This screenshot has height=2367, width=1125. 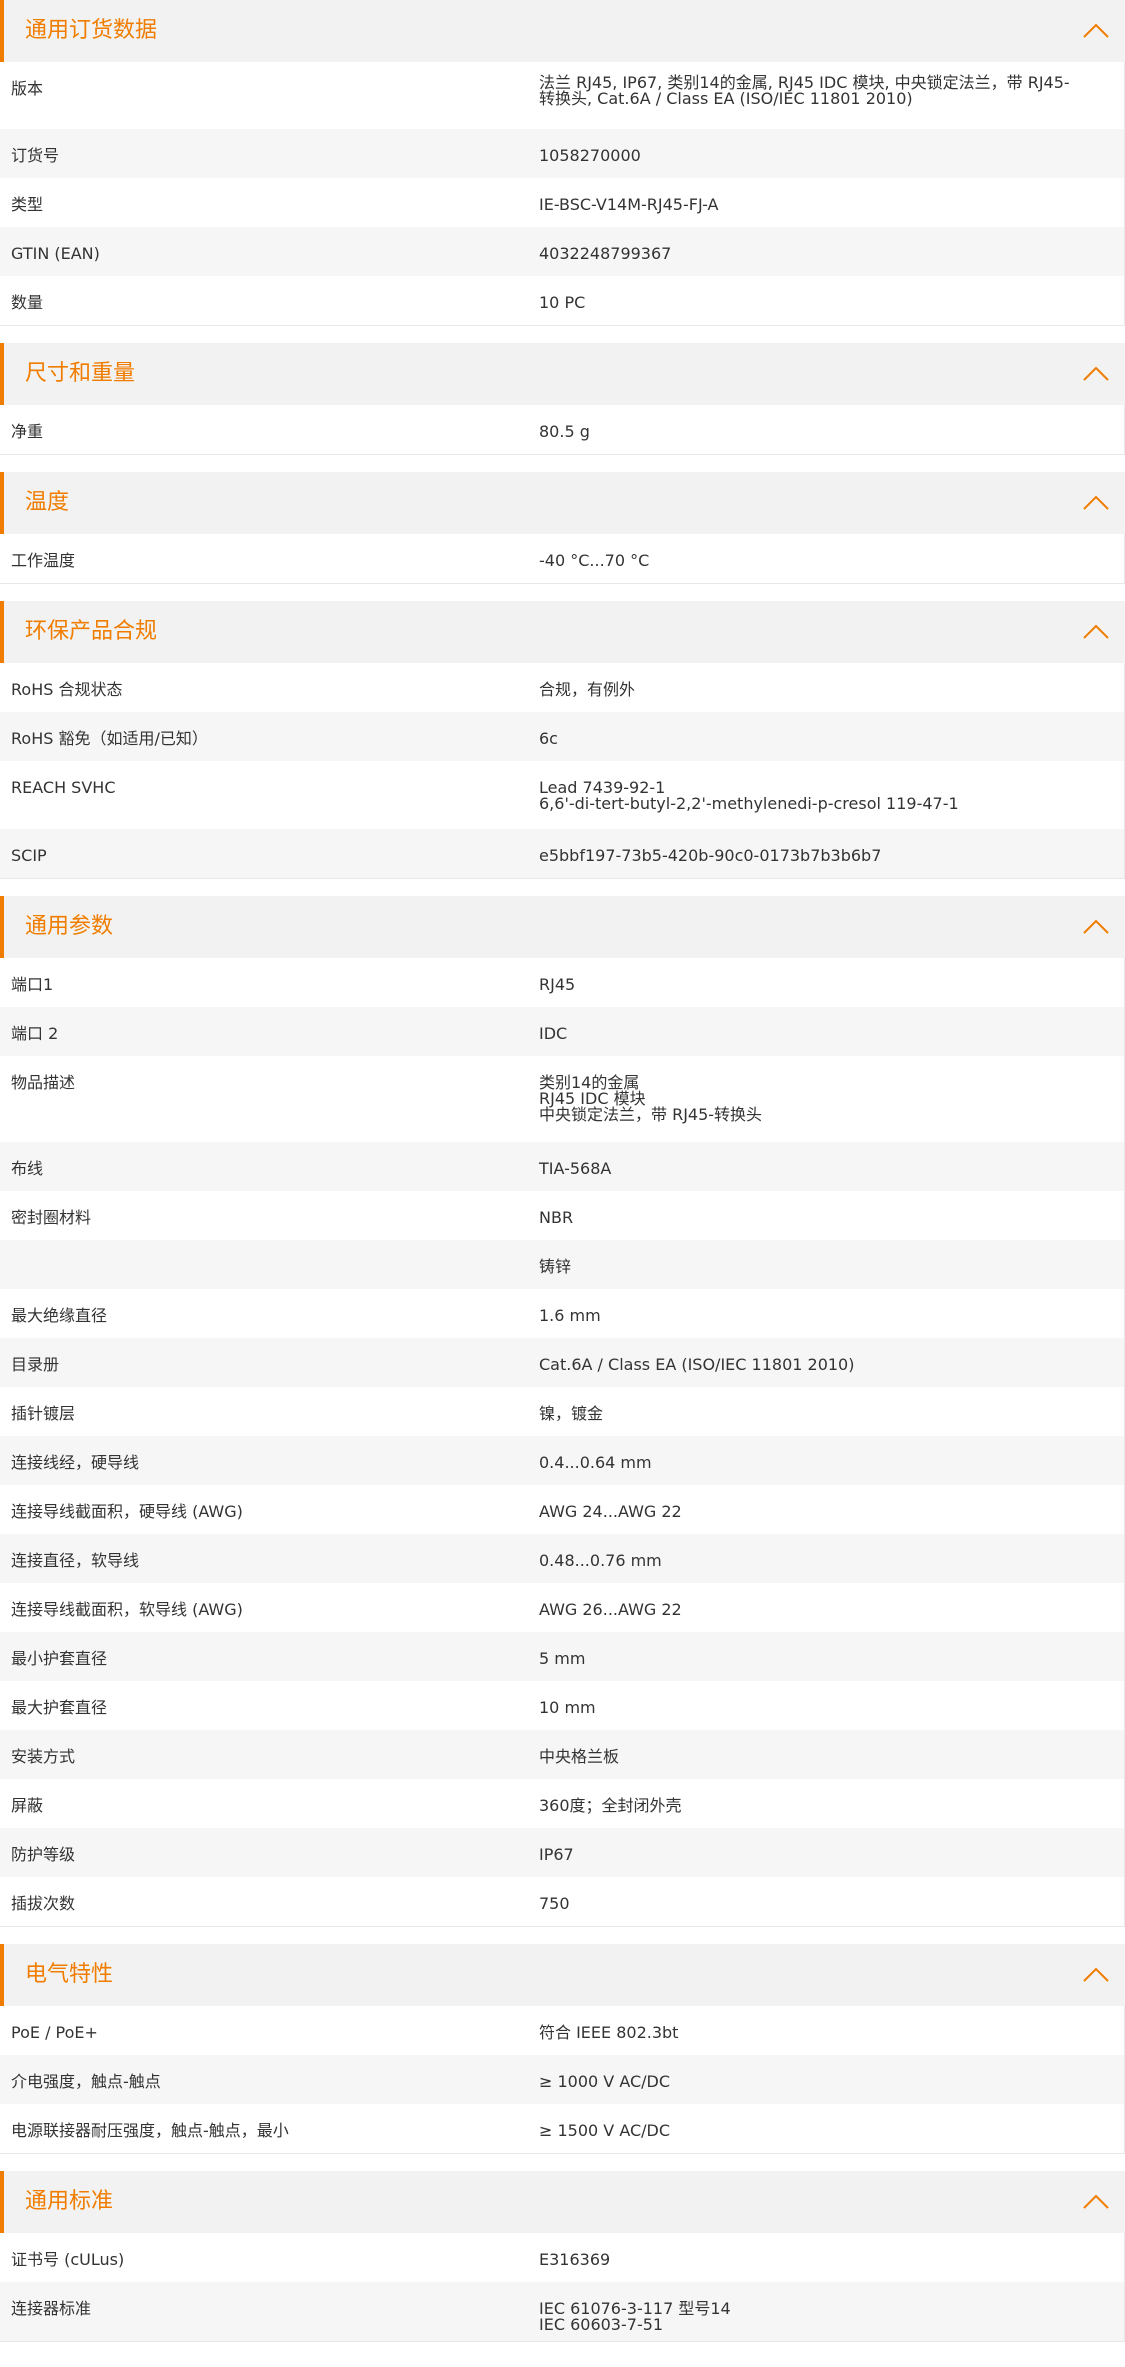 I want to click on row-value: IDC, so click(x=553, y=1033).